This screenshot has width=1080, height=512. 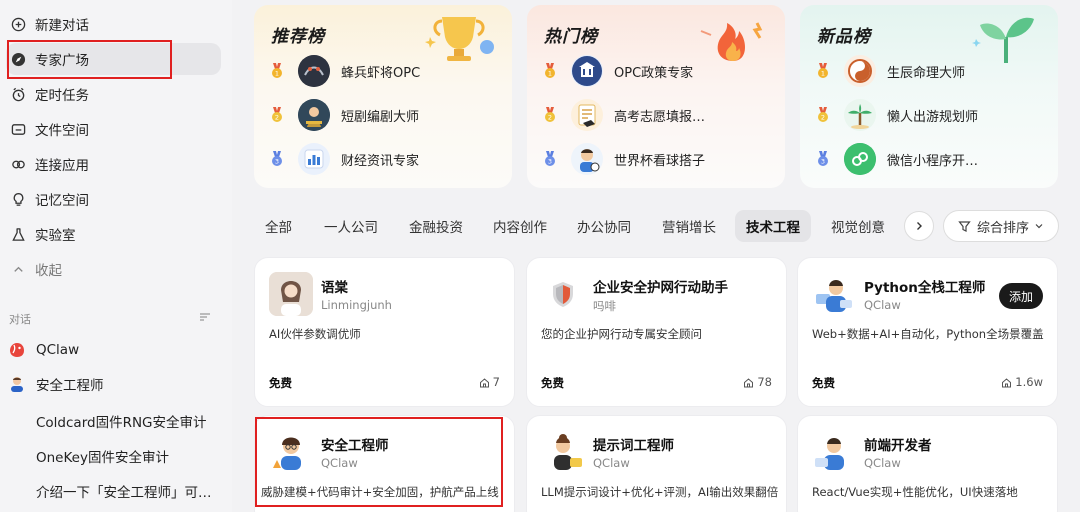 What do you see at coordinates (18, 94) in the screenshot?
I see `alarm-clock-icon` at bounding box center [18, 94].